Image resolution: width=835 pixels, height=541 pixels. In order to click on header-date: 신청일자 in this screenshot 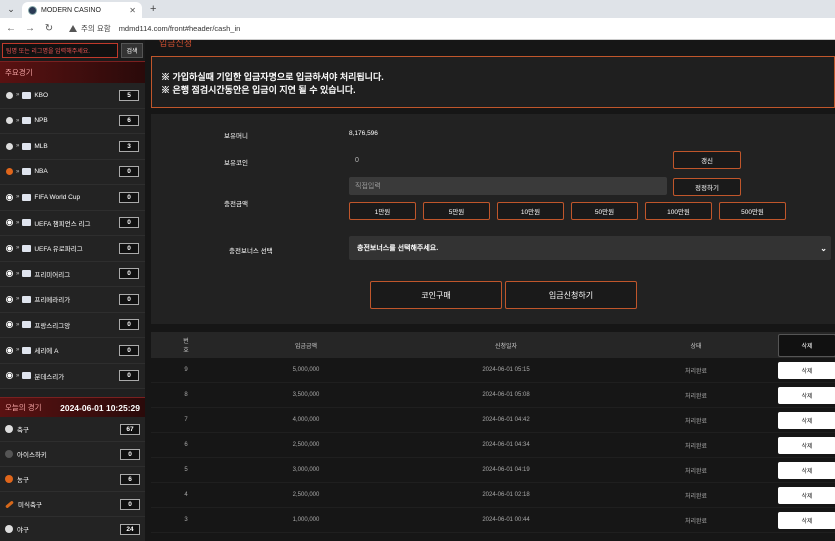, I will do `click(506, 346)`.